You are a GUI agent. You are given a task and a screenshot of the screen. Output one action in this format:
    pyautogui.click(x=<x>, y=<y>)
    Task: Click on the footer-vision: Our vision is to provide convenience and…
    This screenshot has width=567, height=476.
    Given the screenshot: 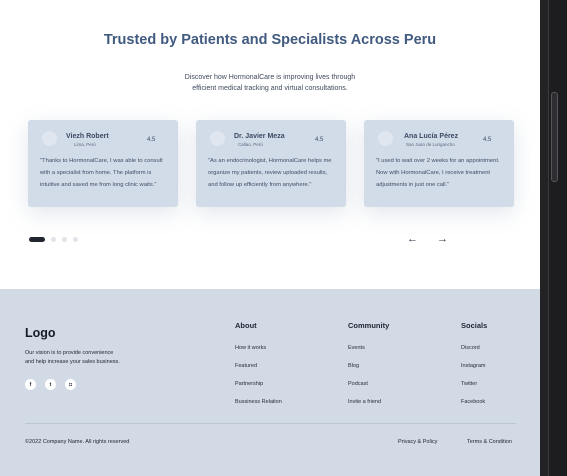 What is the action you would take?
    pyautogui.click(x=85, y=358)
    